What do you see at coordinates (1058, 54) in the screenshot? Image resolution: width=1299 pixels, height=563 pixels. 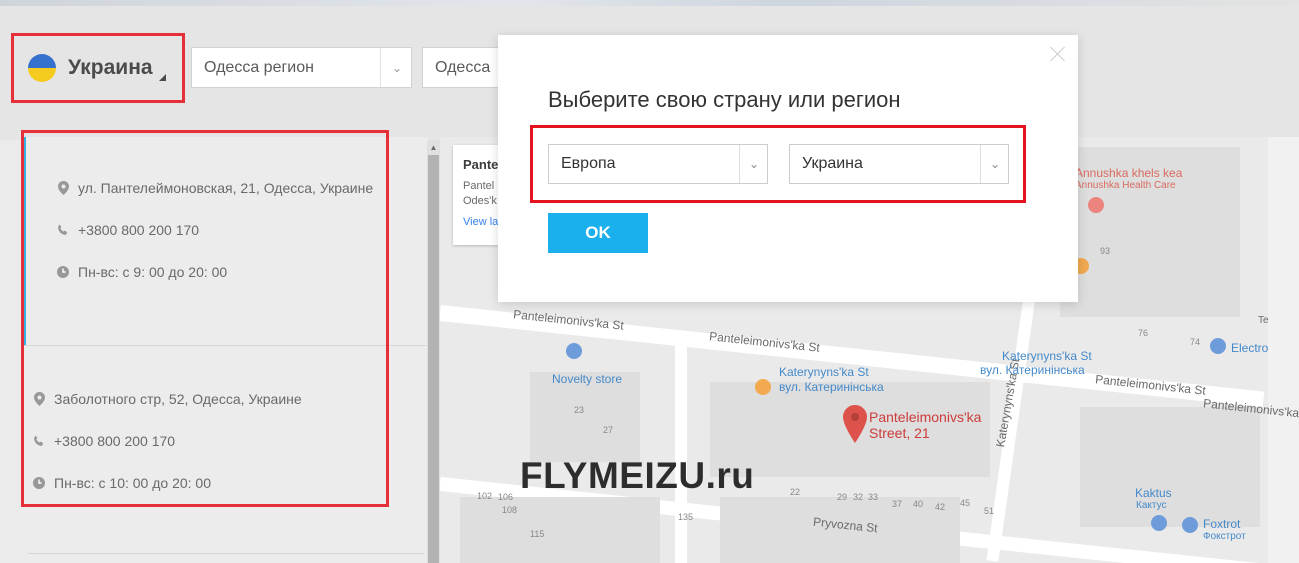 I see `close-icon` at bounding box center [1058, 54].